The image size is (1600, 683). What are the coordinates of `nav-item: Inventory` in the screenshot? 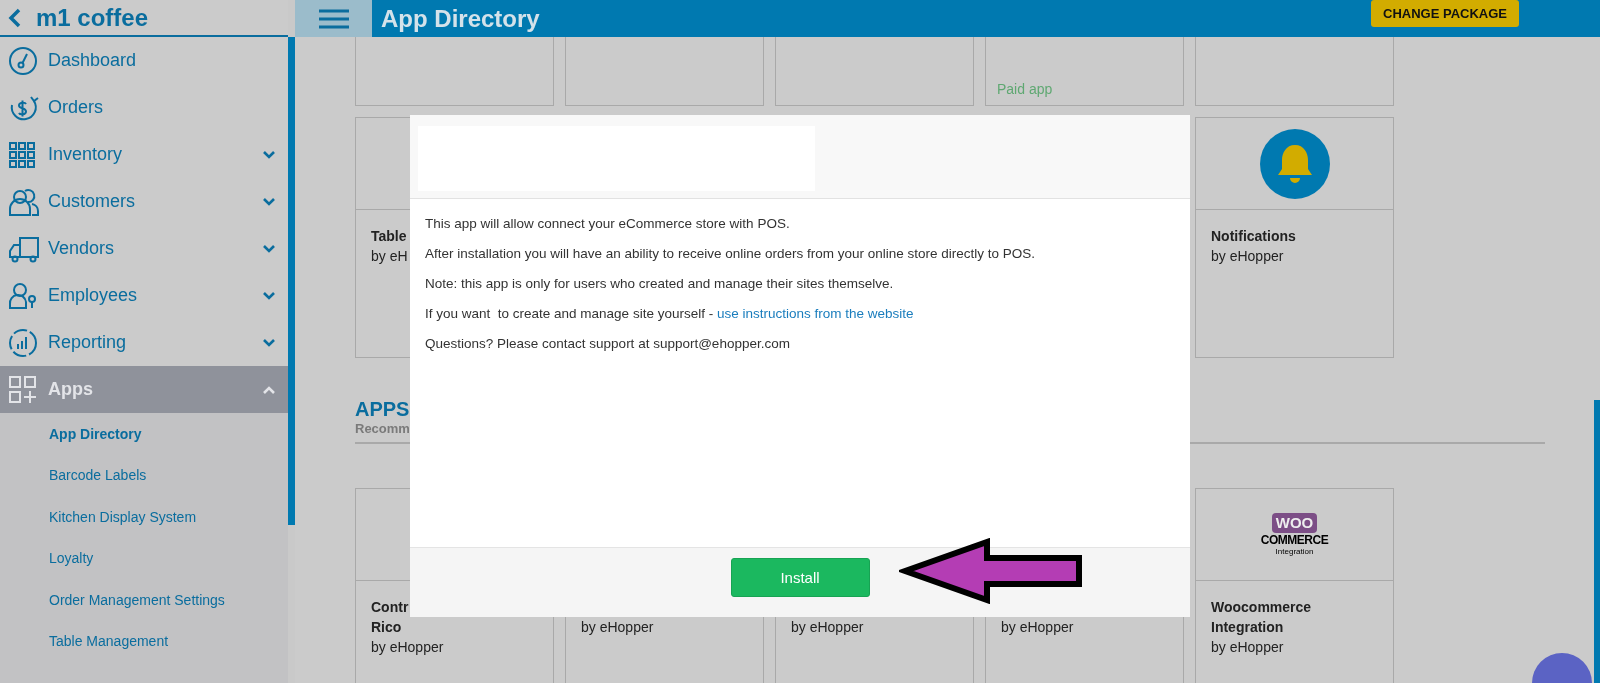 It's located at (144, 154).